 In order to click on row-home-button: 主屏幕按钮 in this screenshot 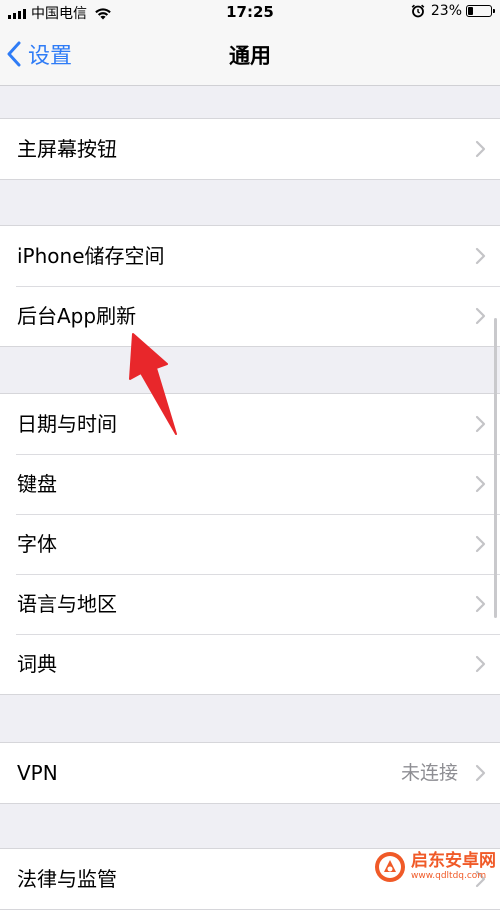, I will do `click(250, 149)`.